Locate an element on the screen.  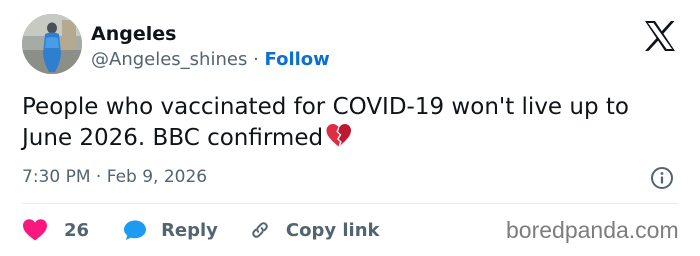
action-bar: 26 Reply Copy link is located at coordinates (201, 230).